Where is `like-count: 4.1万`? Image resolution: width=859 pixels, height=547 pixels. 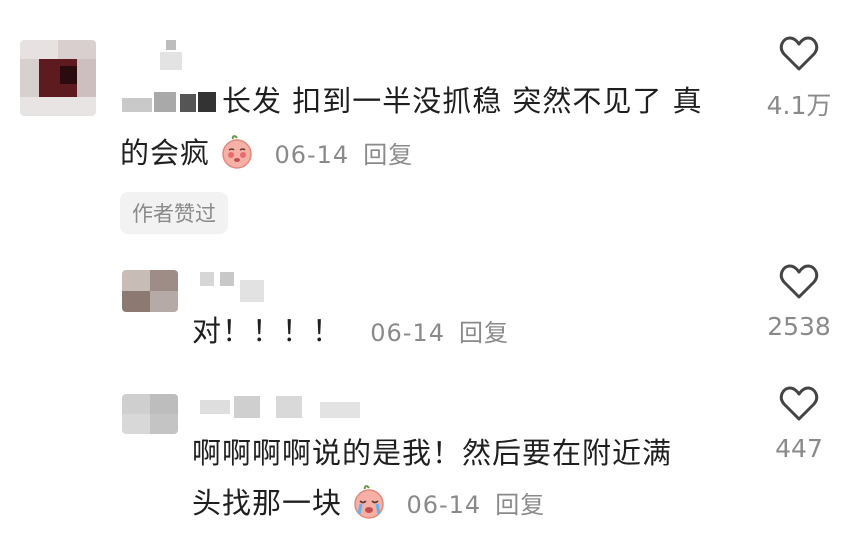 like-count: 4.1万 is located at coordinates (799, 105).